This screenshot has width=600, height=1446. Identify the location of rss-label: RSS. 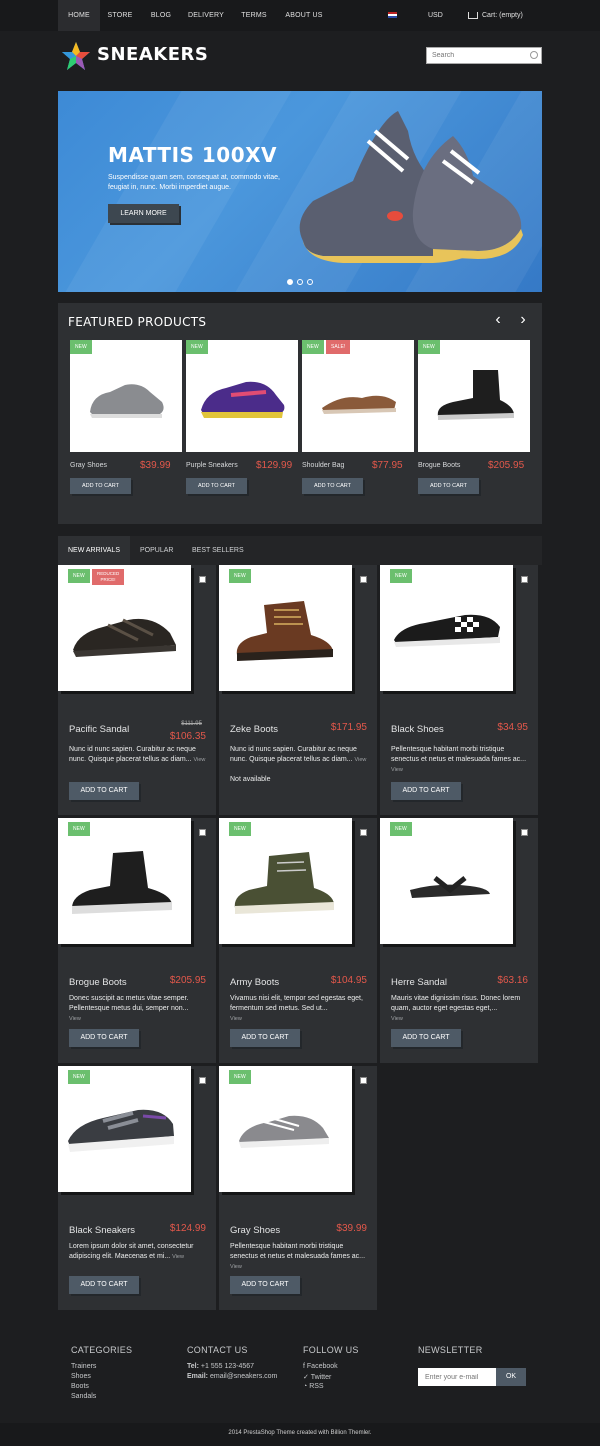
(316, 1386).